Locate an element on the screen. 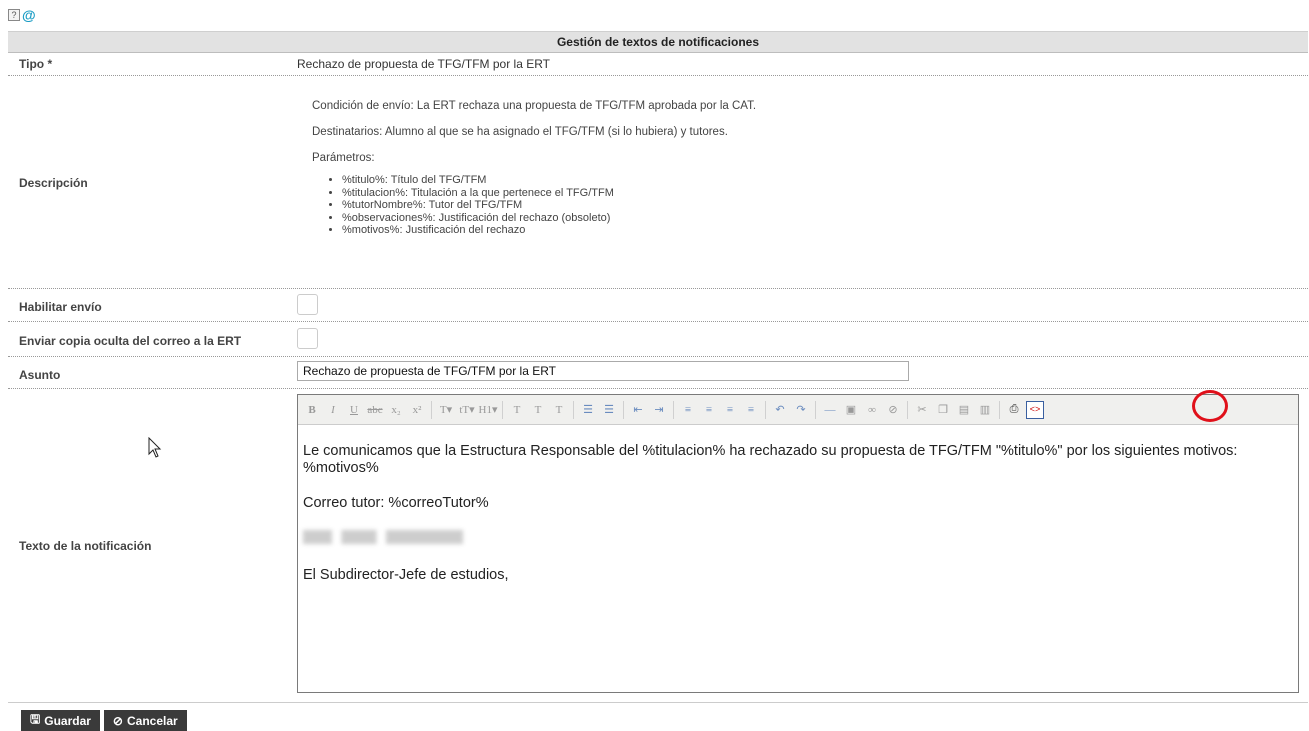 The width and height of the screenshot is (1309, 731). asunto-input is located at coordinates (603, 371).